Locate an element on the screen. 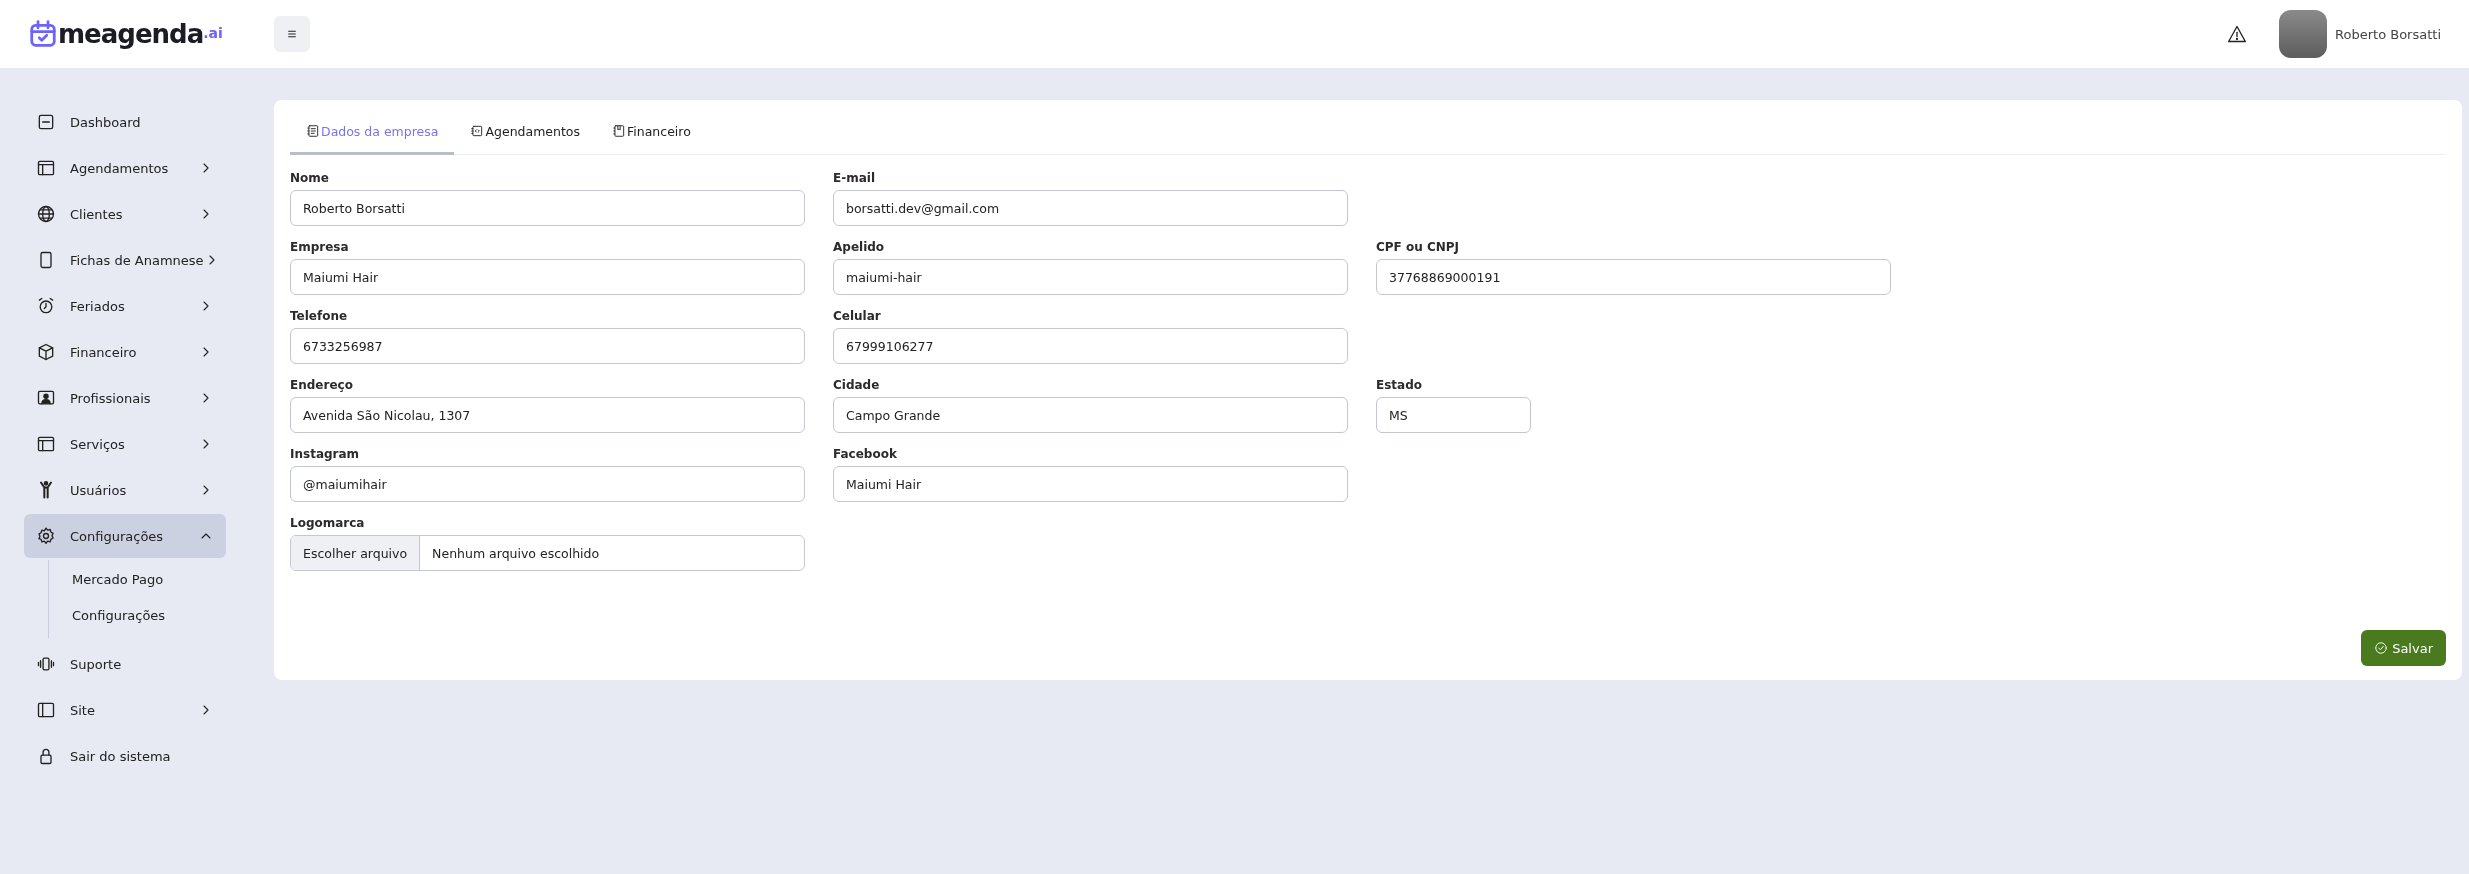 The height and width of the screenshot is (874, 2469). save-button: Salvar is located at coordinates (2403, 648).